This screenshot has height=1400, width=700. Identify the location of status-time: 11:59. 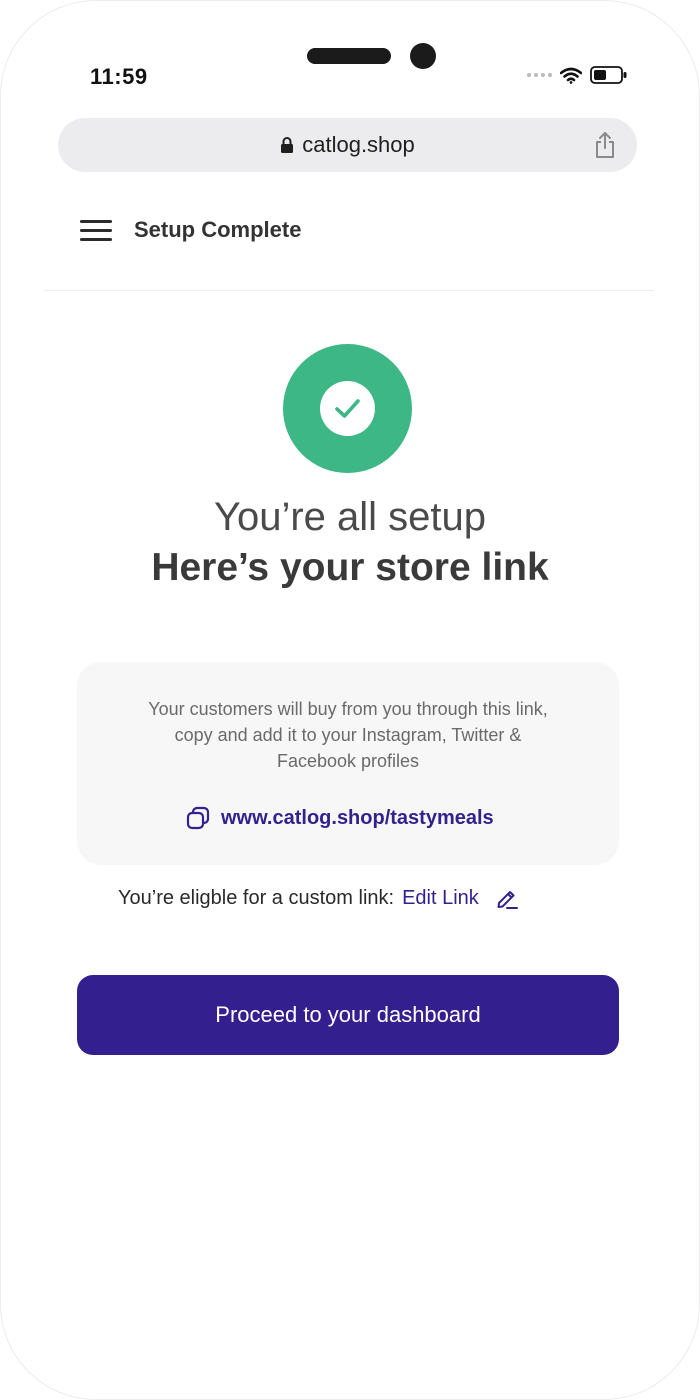
(119, 76).